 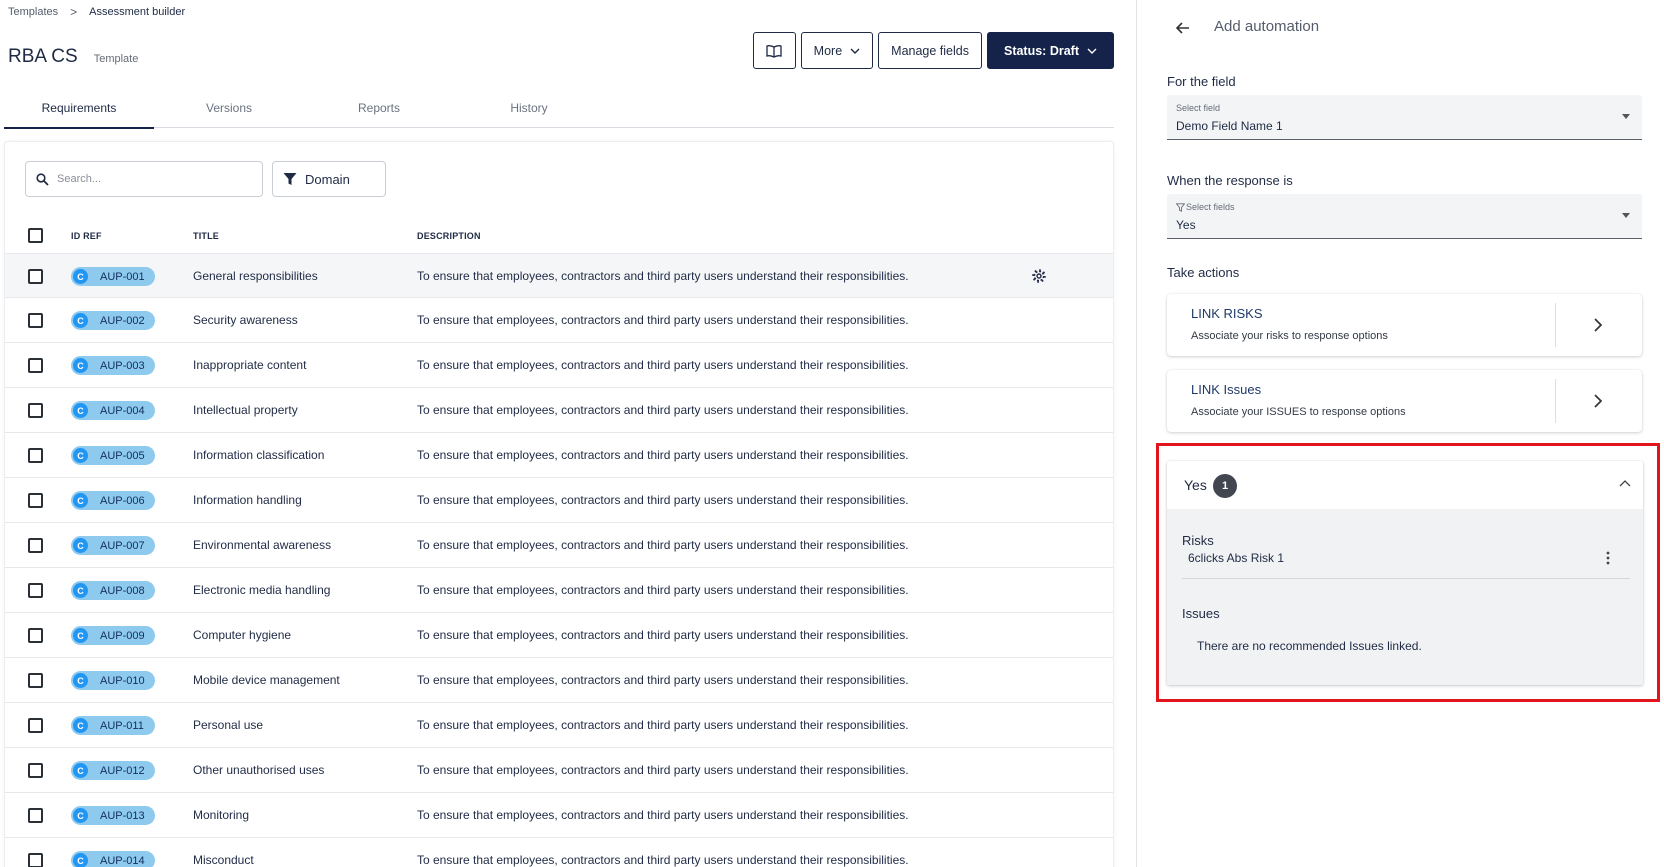 What do you see at coordinates (113, 410) in the screenshot?
I see `id-ref-pill: C AUP-004` at bounding box center [113, 410].